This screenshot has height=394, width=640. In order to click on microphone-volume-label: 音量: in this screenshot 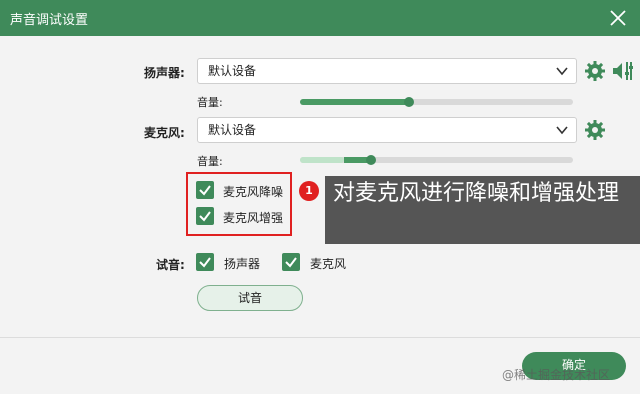, I will do `click(210, 161)`.